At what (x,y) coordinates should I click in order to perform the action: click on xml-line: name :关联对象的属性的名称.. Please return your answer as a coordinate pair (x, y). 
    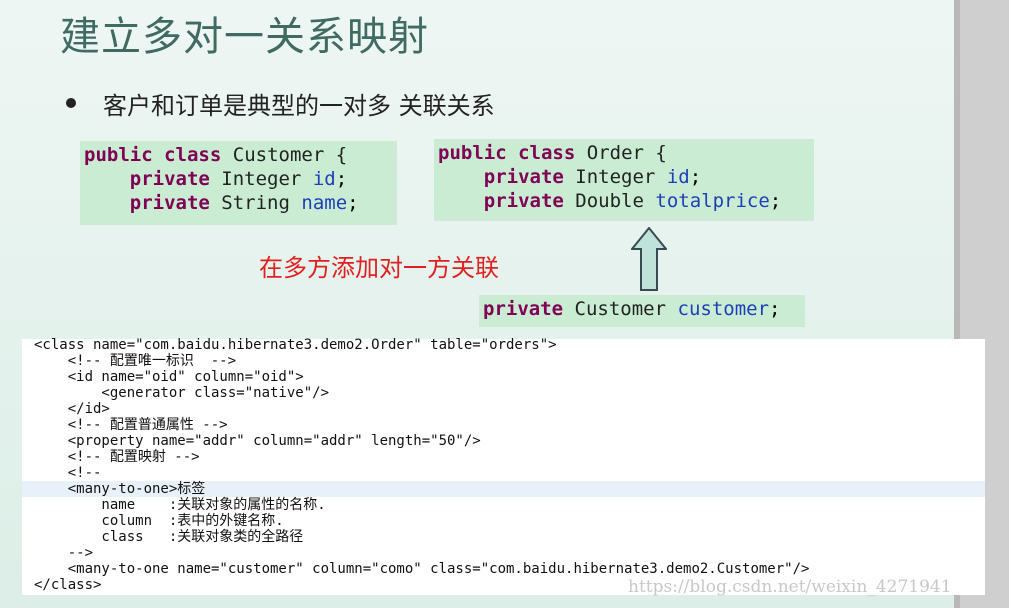
    Looking at the image, I should click on (180, 505).